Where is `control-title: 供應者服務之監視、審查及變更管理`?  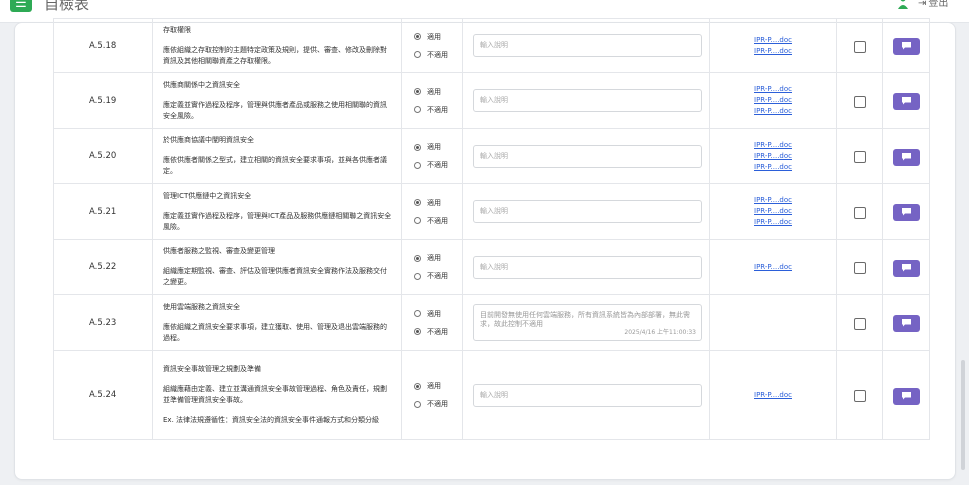
control-title: 供應者服務之監視、審查及變更管理 is located at coordinates (219, 251).